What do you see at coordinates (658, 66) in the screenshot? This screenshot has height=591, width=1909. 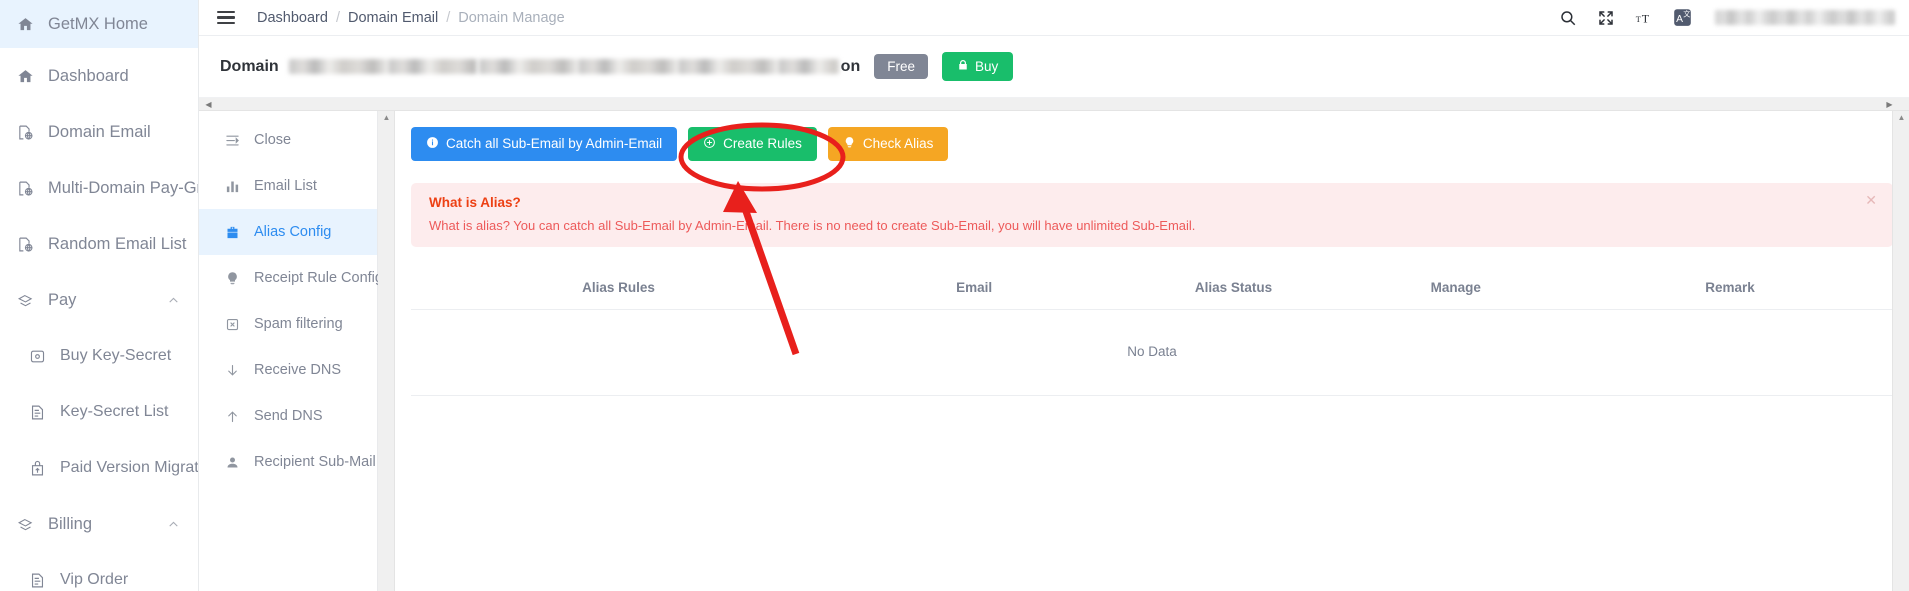 I see `domain-name-masked-part2` at bounding box center [658, 66].